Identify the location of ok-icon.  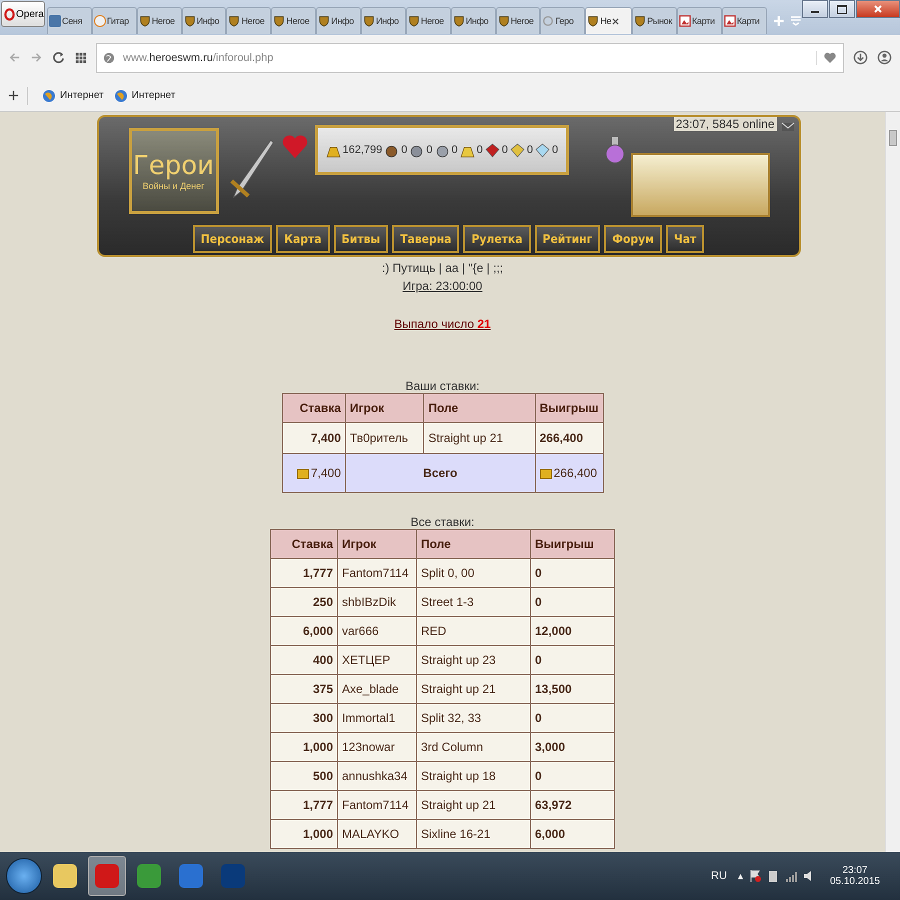
(100, 21).